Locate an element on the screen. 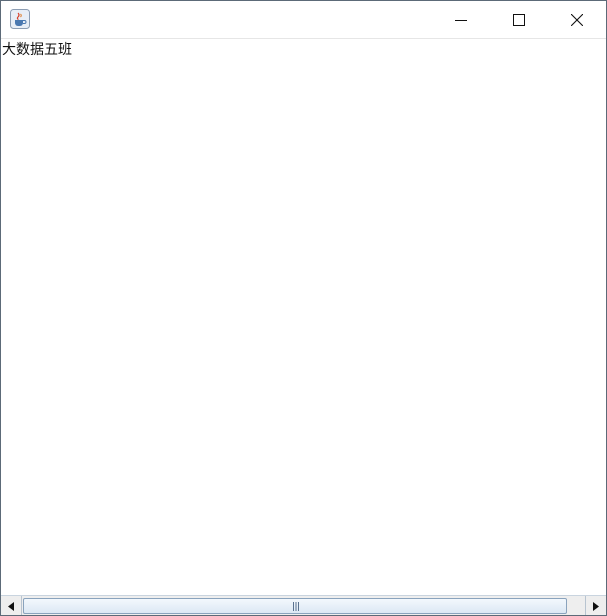 The width and height of the screenshot is (607, 616). arrow-right-icon is located at coordinates (596, 606).